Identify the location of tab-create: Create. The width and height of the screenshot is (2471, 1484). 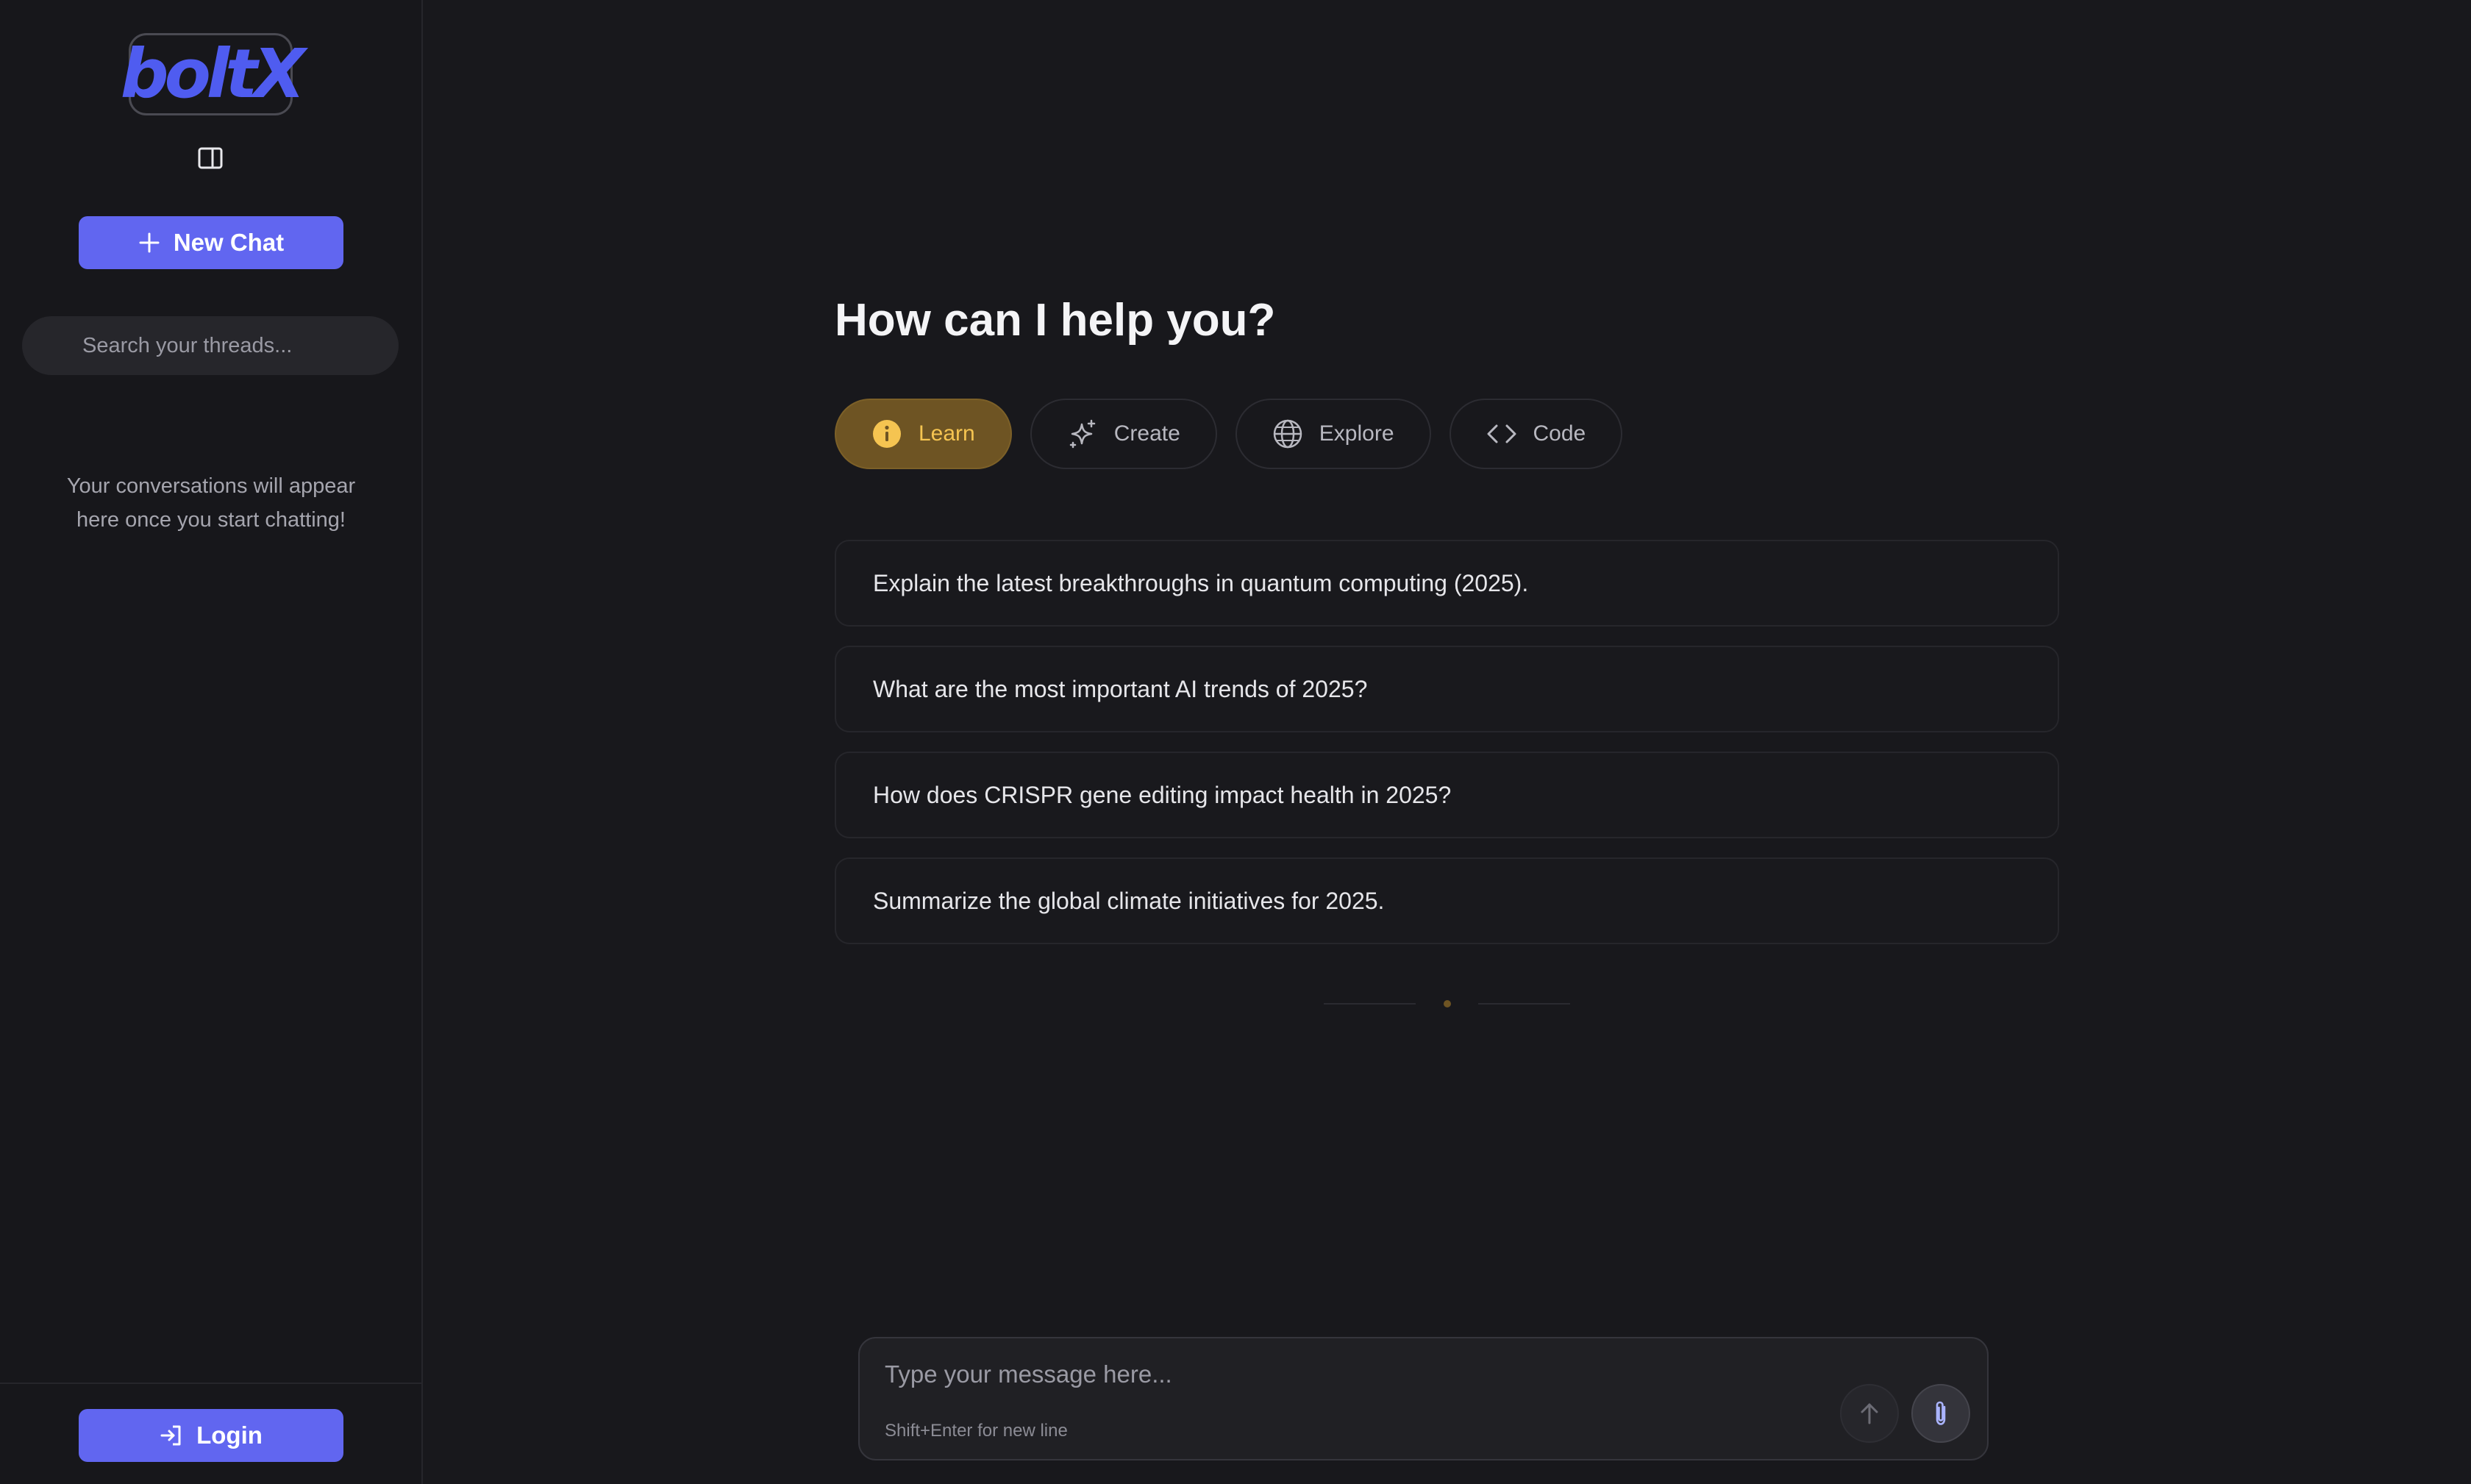
(1123, 434).